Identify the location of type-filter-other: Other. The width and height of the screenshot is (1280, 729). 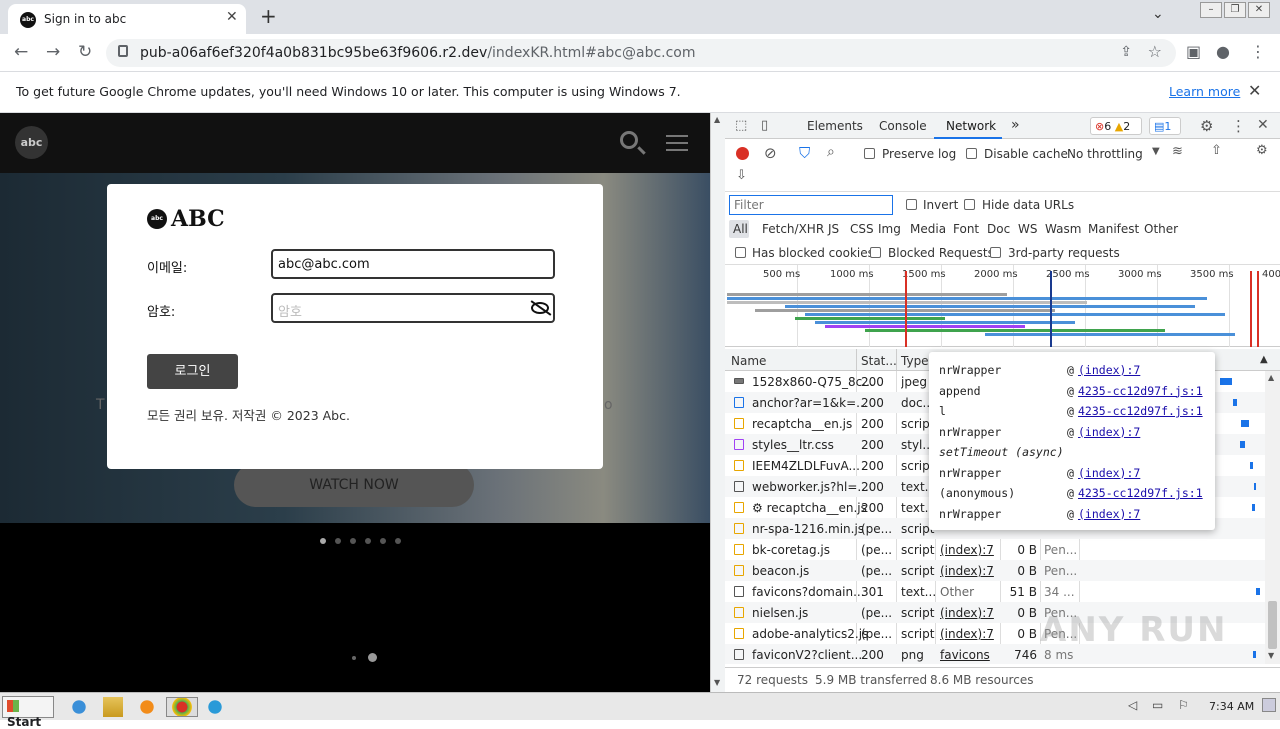
(1161, 229).